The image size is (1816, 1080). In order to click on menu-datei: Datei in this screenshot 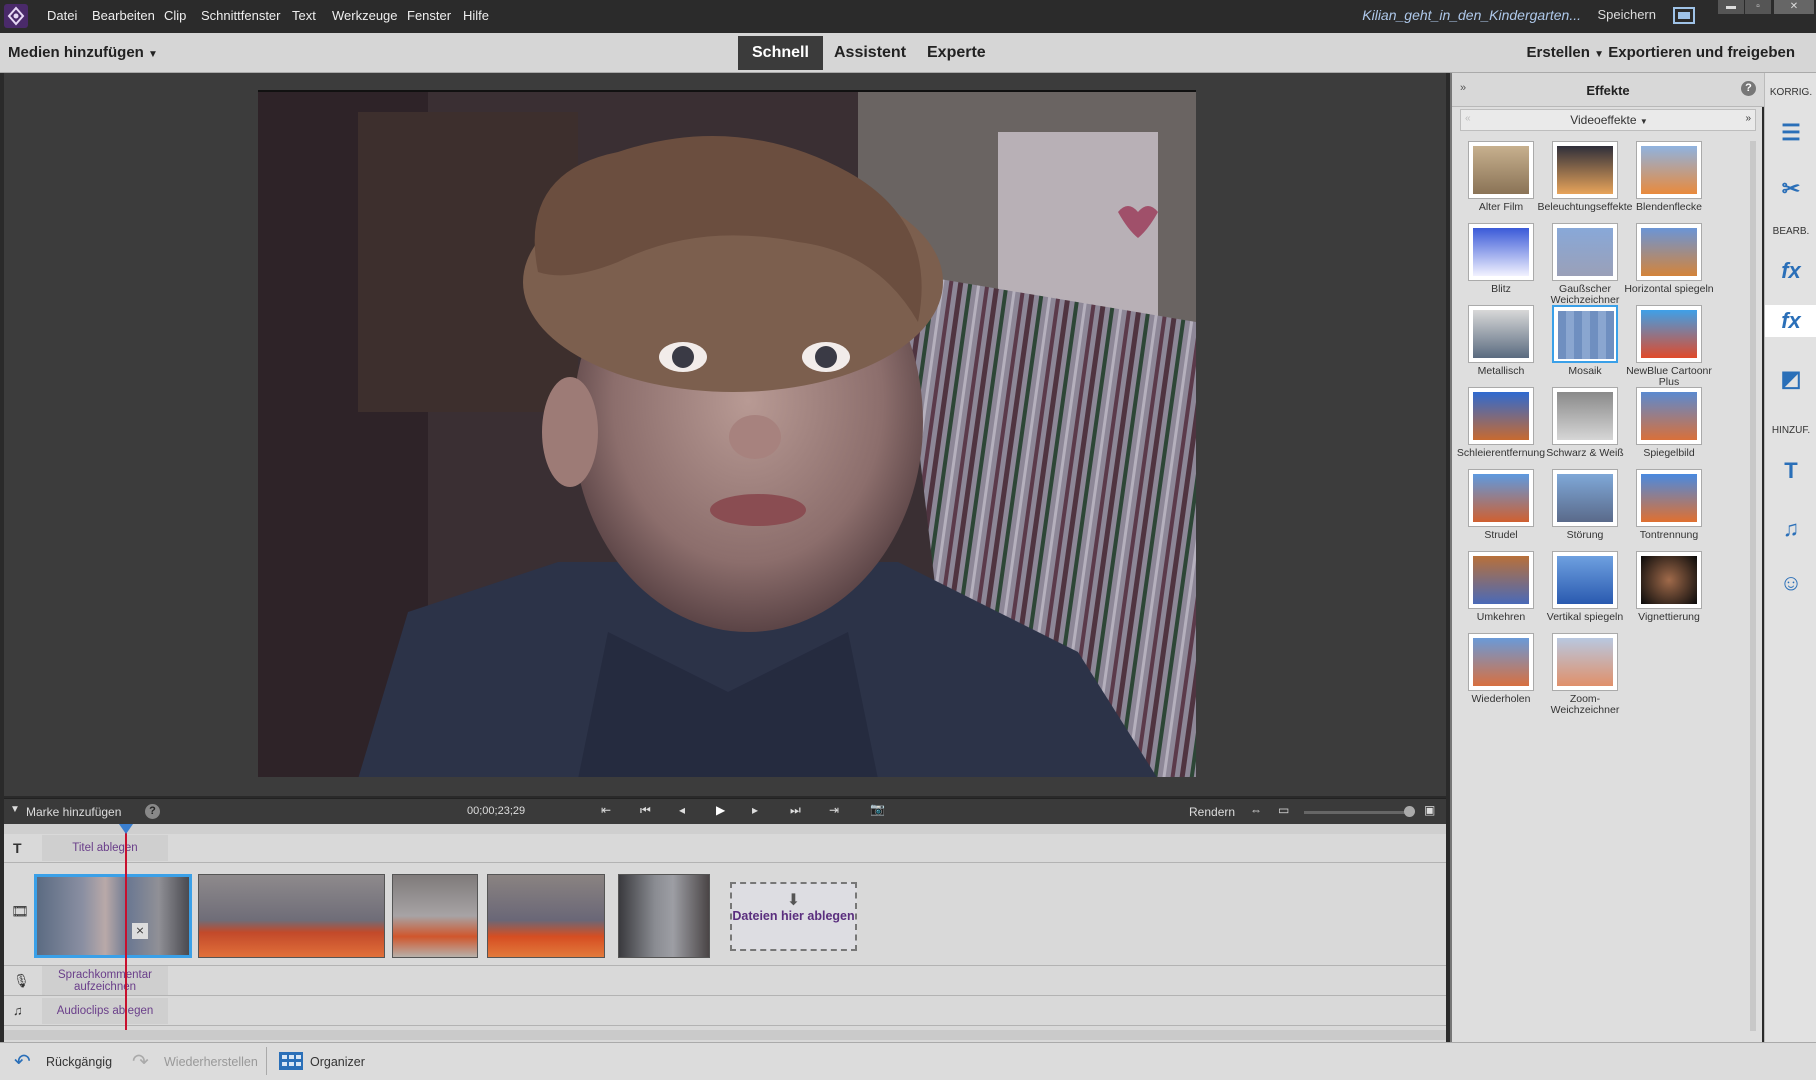, I will do `click(62, 15)`.